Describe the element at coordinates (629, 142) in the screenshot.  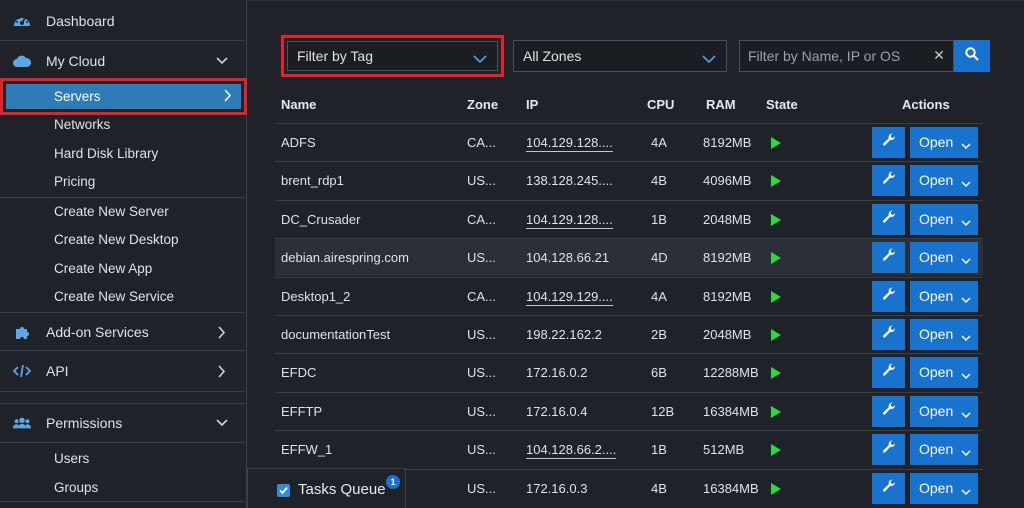
I see `table-row: ADFS CA... 104.129.128.... 4A 8192MB Open` at that location.